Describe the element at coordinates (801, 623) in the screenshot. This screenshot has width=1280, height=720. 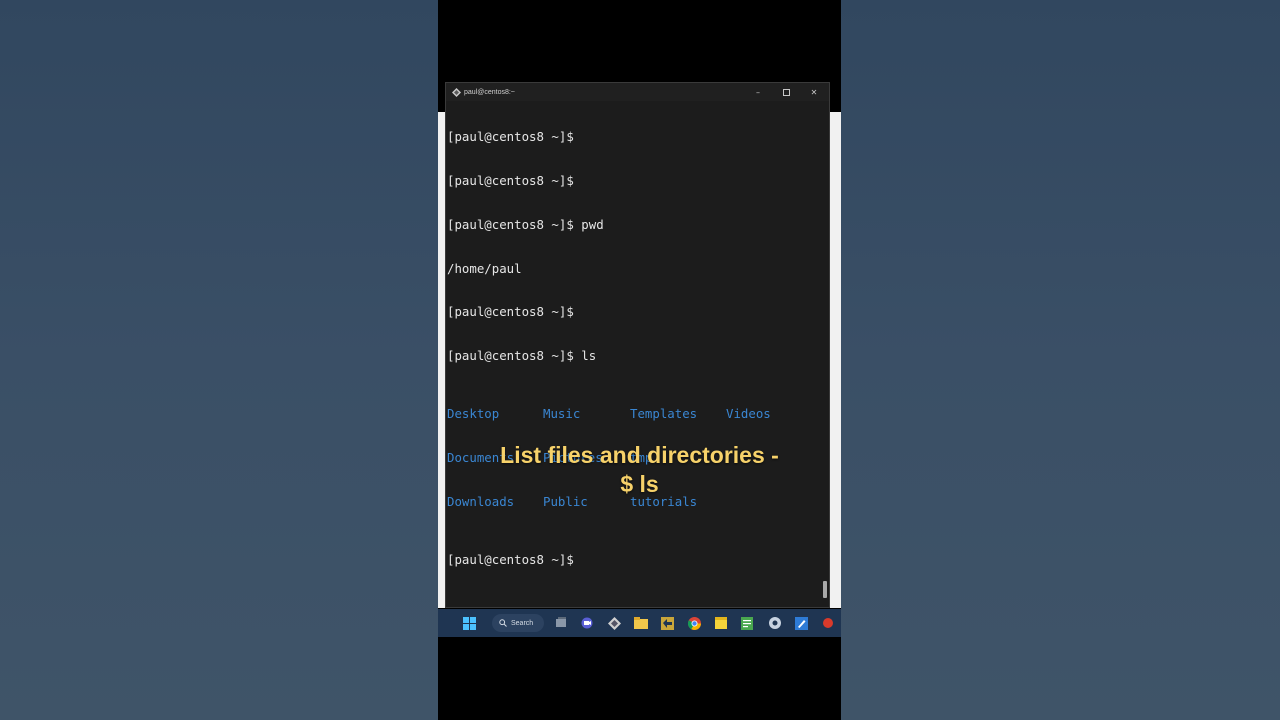
I see `paint-icon` at that location.